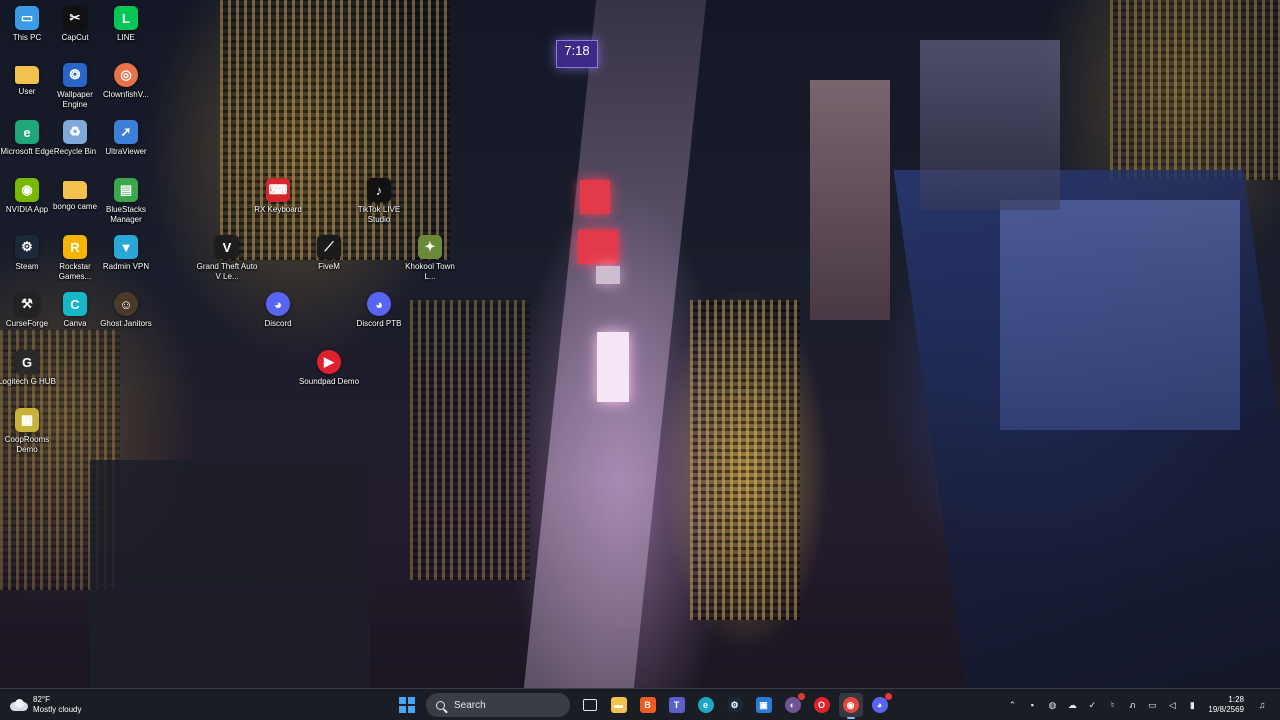  What do you see at coordinates (28, 381) in the screenshot?
I see `desktop-icon-label: Logitech G HUB` at bounding box center [28, 381].